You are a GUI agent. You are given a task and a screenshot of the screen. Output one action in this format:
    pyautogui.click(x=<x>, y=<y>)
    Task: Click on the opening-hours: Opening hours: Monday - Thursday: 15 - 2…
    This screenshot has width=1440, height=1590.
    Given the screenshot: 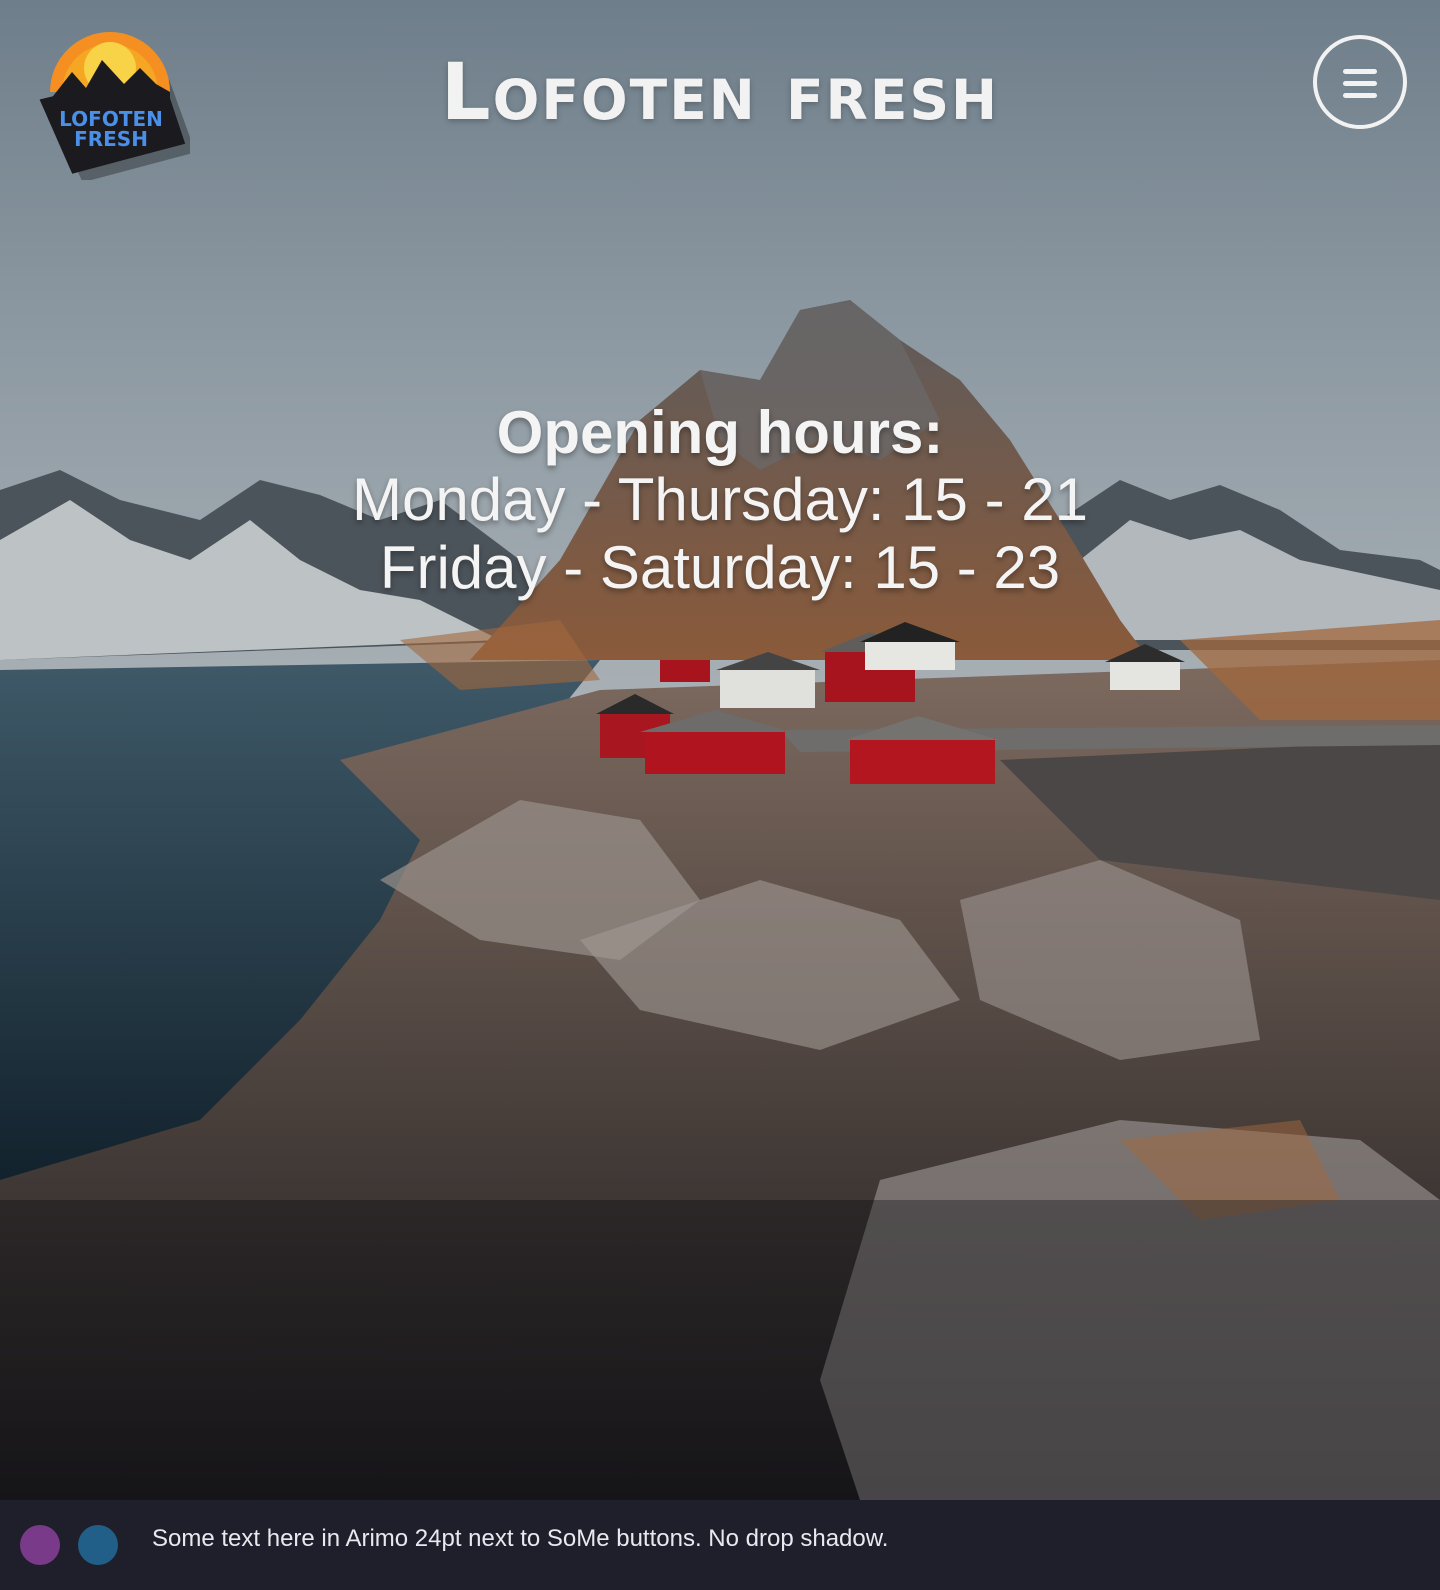 What is the action you would take?
    pyautogui.click(x=720, y=501)
    